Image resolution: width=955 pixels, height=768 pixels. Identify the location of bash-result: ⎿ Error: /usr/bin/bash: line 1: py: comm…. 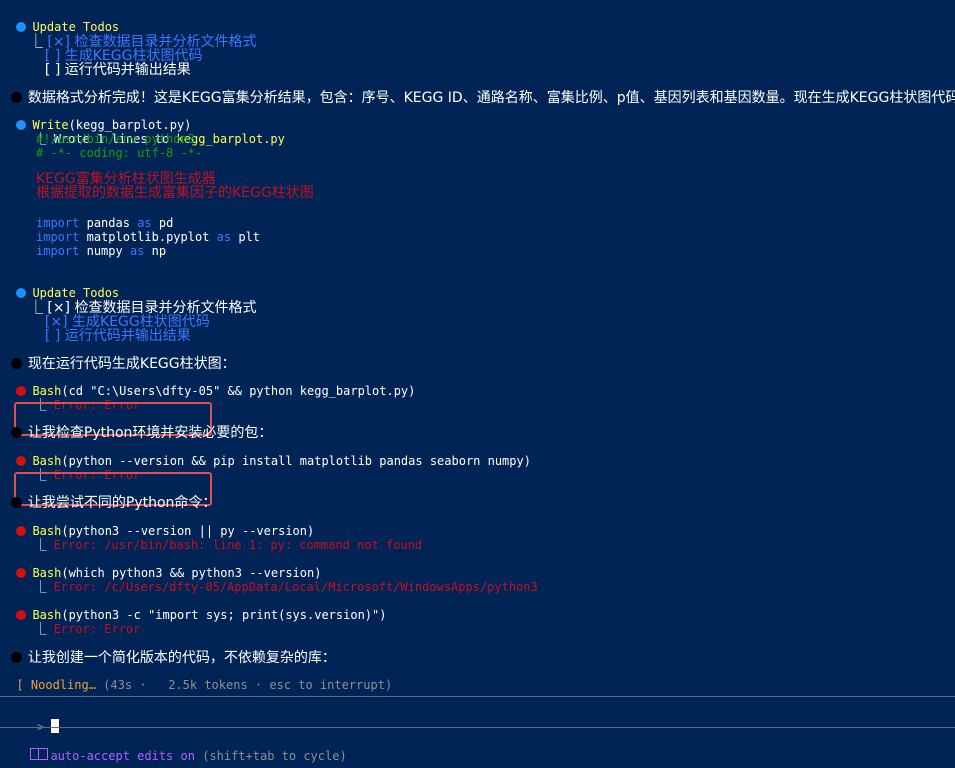
(228, 545).